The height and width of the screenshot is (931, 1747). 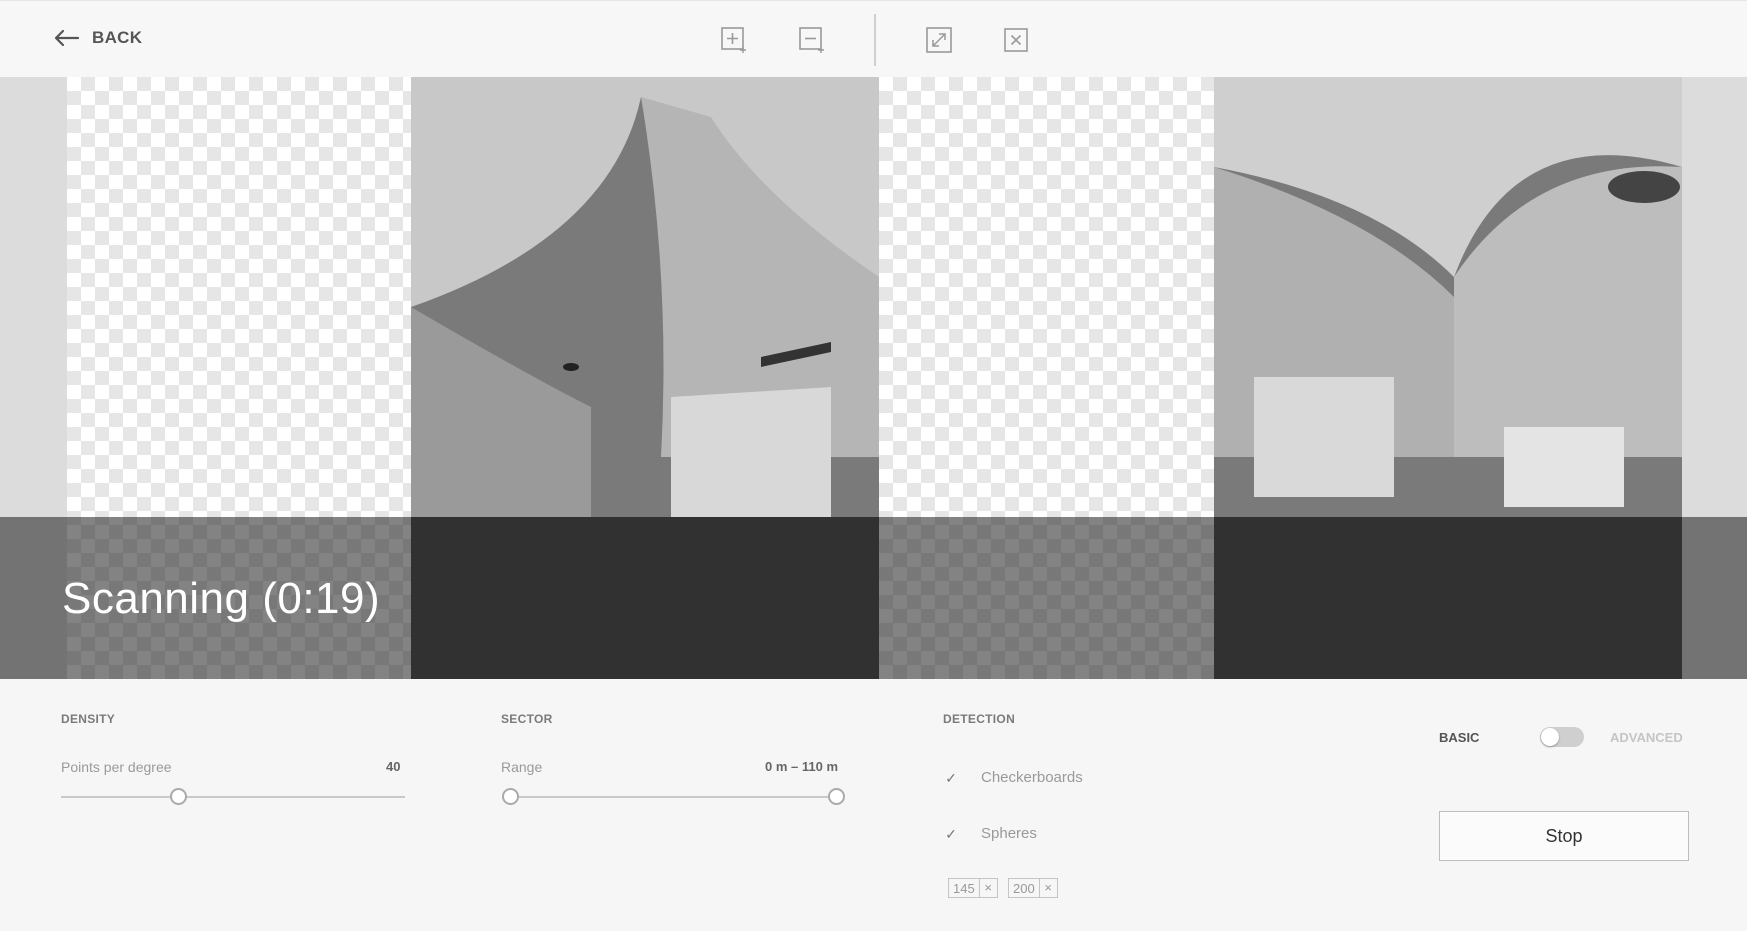 I want to click on detection-title: DETECTION, so click(x=979, y=719).